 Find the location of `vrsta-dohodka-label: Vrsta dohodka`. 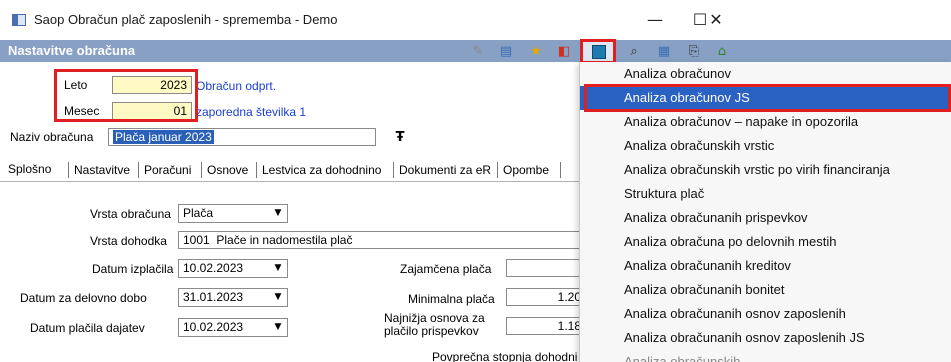

vrsta-dohodka-label: Vrsta dohodka is located at coordinates (128, 241).